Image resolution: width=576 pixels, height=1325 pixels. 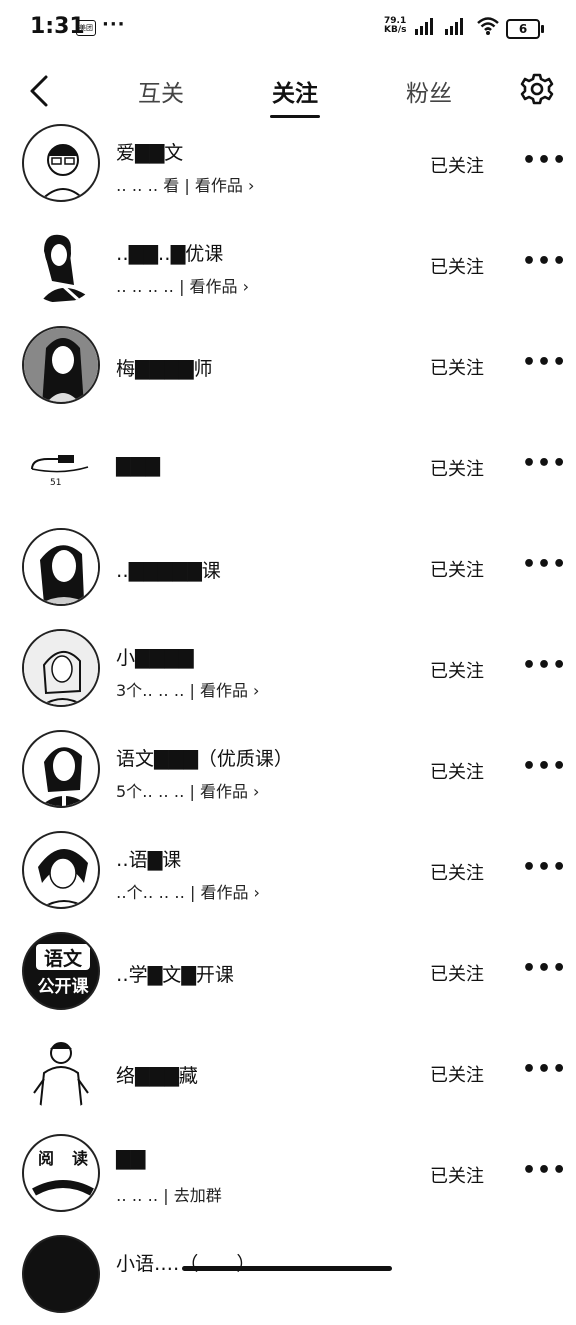 What do you see at coordinates (525, 29) in the screenshot?
I see `battery-icon: 6` at bounding box center [525, 29].